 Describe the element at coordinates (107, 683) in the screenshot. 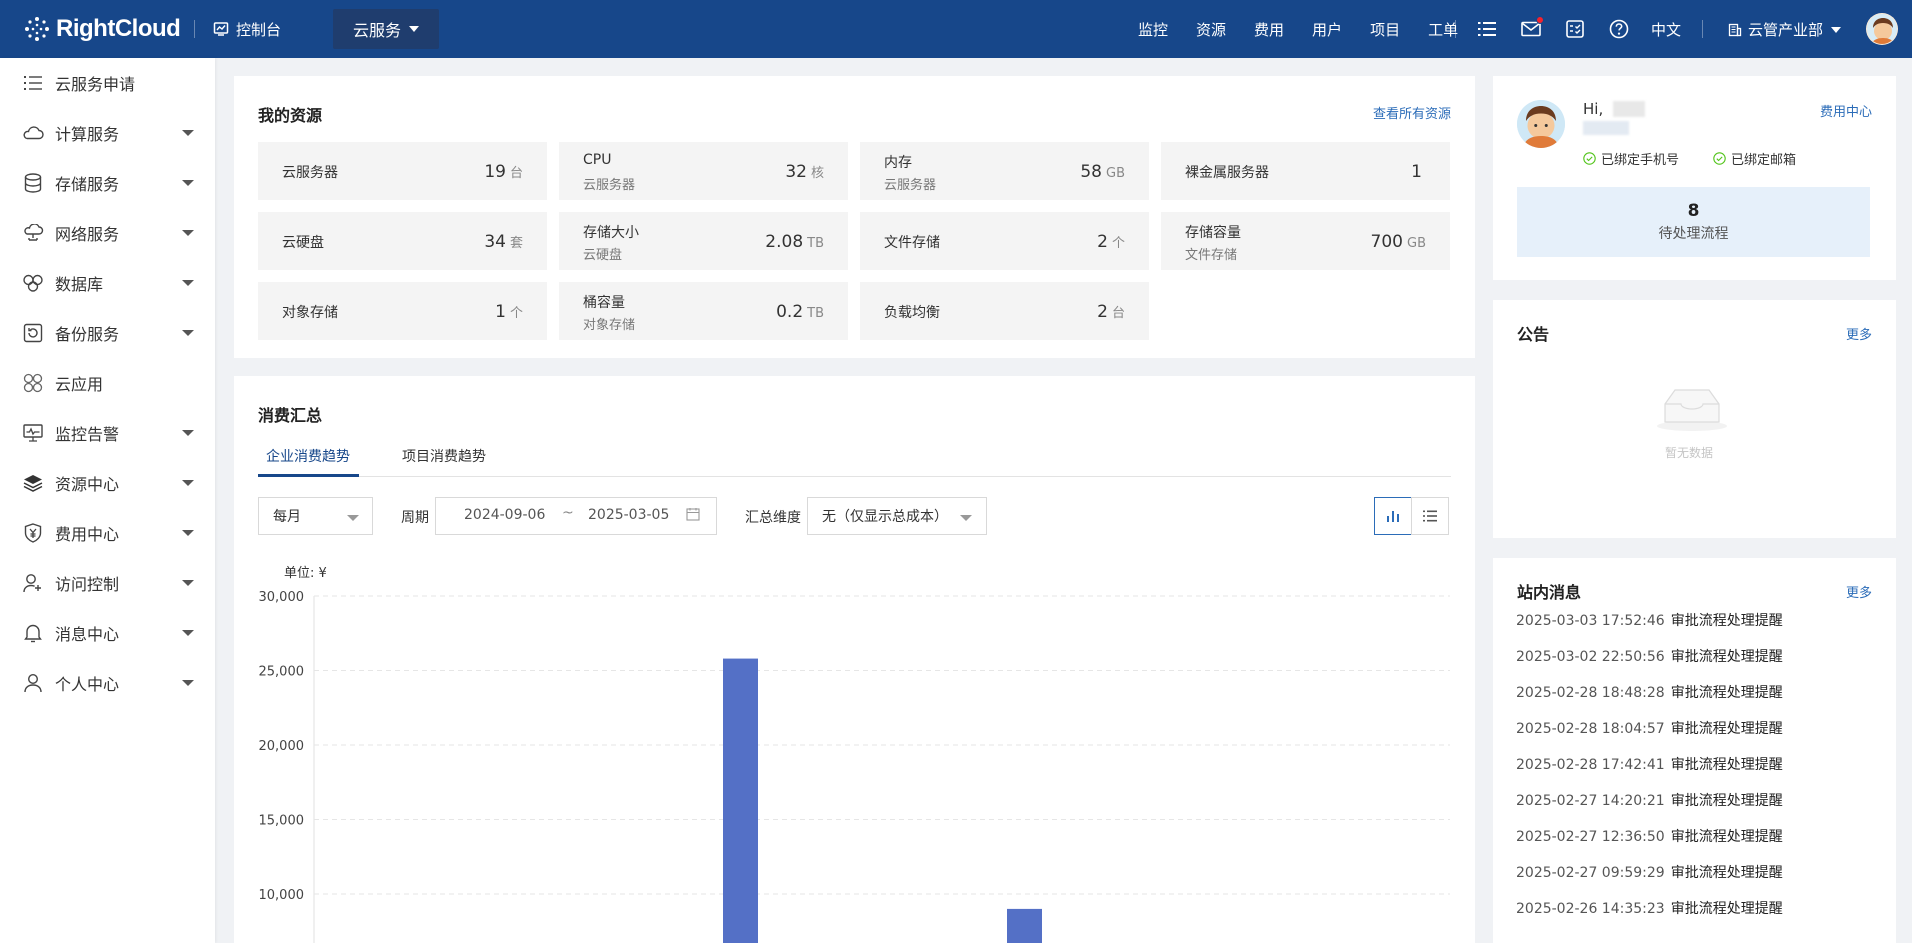

I see `sidebar-item-personal-center: 个人中心` at that location.